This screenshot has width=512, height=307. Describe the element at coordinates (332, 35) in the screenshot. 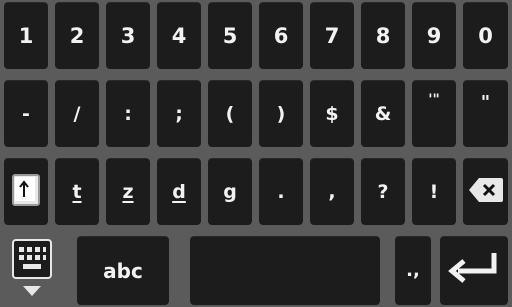

I see `key-7: 7` at that location.